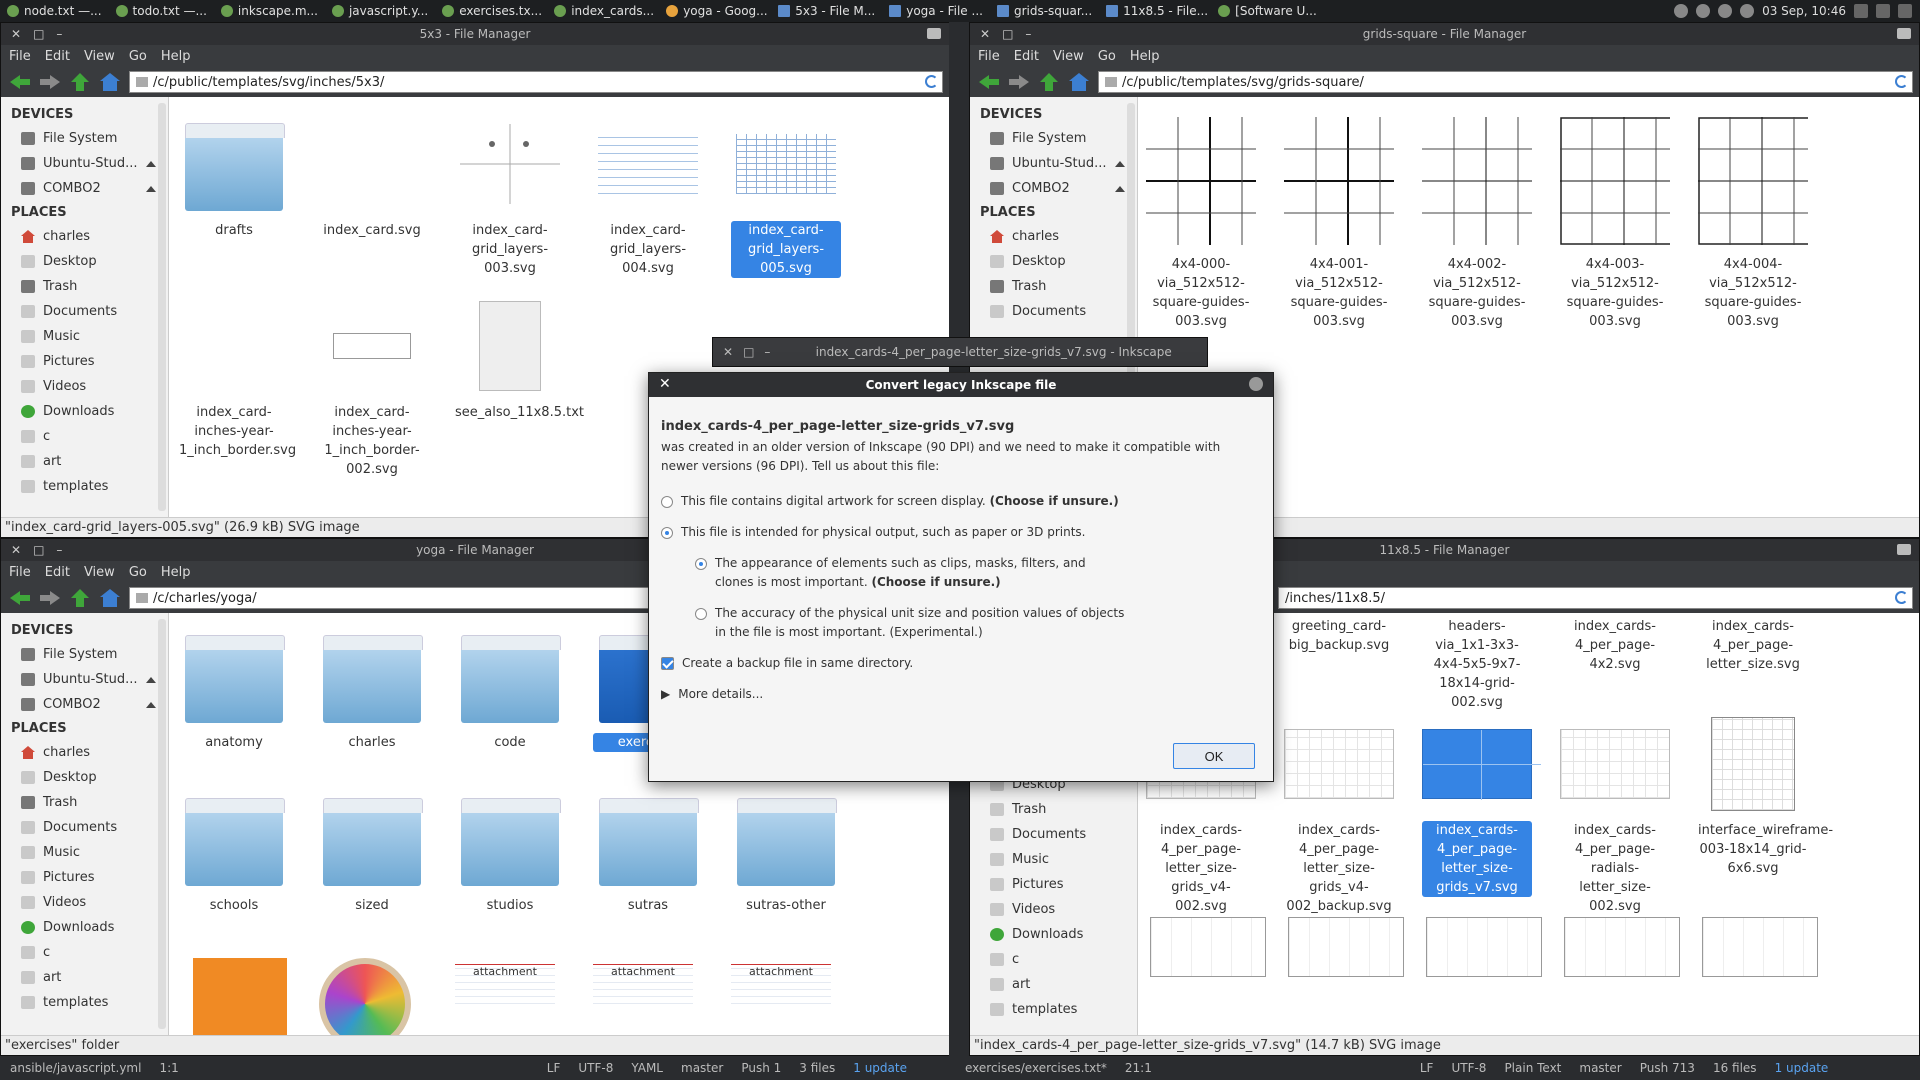  What do you see at coordinates (648, 853) in the screenshot?
I see `file-item: sutras` at bounding box center [648, 853].